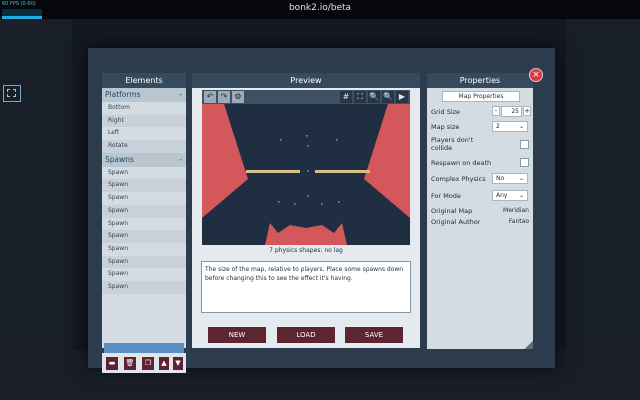  I want to click on original-map-label: Original Map, so click(452, 211).